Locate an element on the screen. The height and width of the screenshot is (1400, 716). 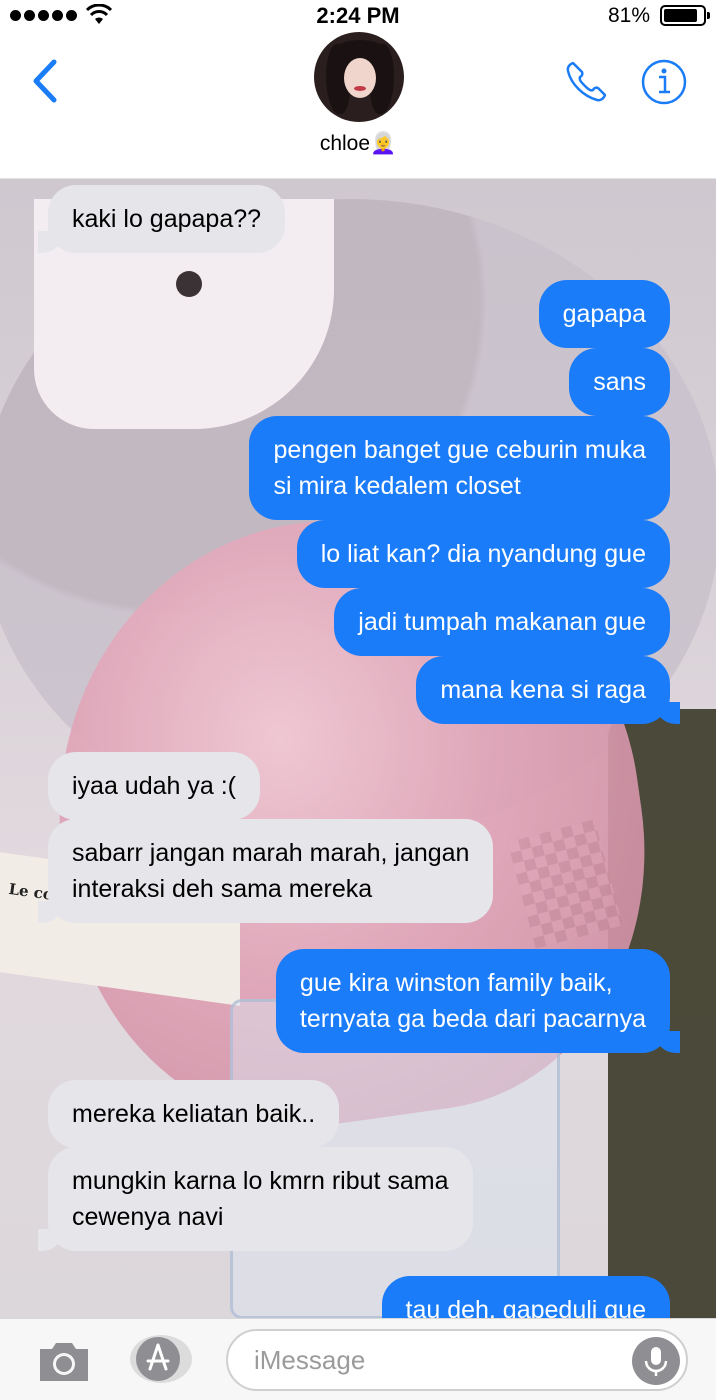
battery-icon is located at coordinates (685, 15).